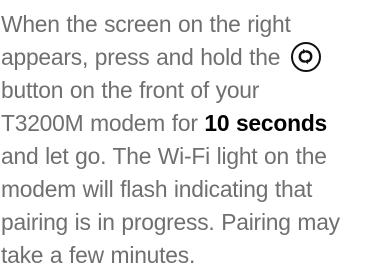 This screenshot has height=272, width=377. Describe the element at coordinates (157, 189) in the screenshot. I see `instruction-line-6: modem will flash indicating that` at that location.